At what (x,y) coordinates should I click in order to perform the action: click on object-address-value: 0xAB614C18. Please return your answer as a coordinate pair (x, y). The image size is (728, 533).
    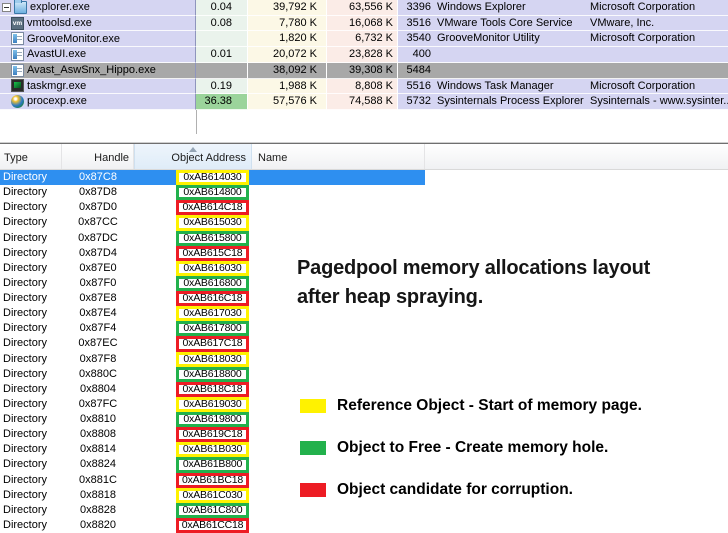
    Looking at the image, I should click on (212, 207).